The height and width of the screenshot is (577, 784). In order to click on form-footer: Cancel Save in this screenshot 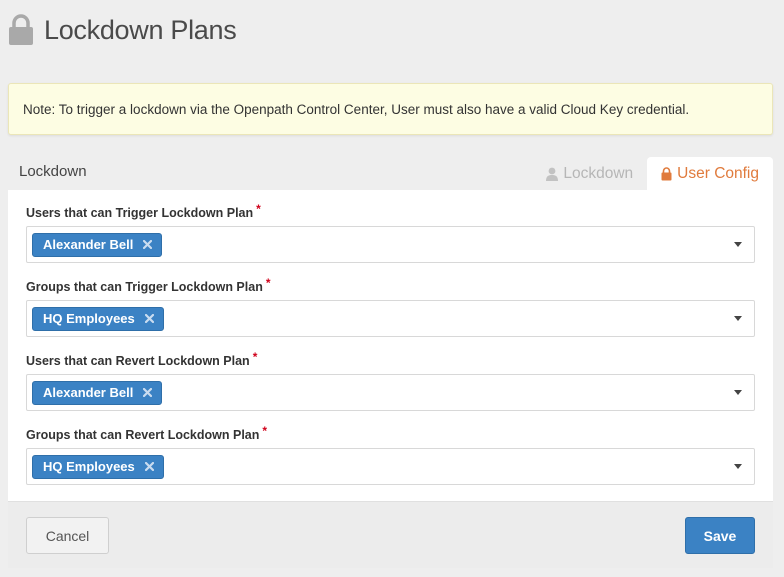, I will do `click(390, 534)`.